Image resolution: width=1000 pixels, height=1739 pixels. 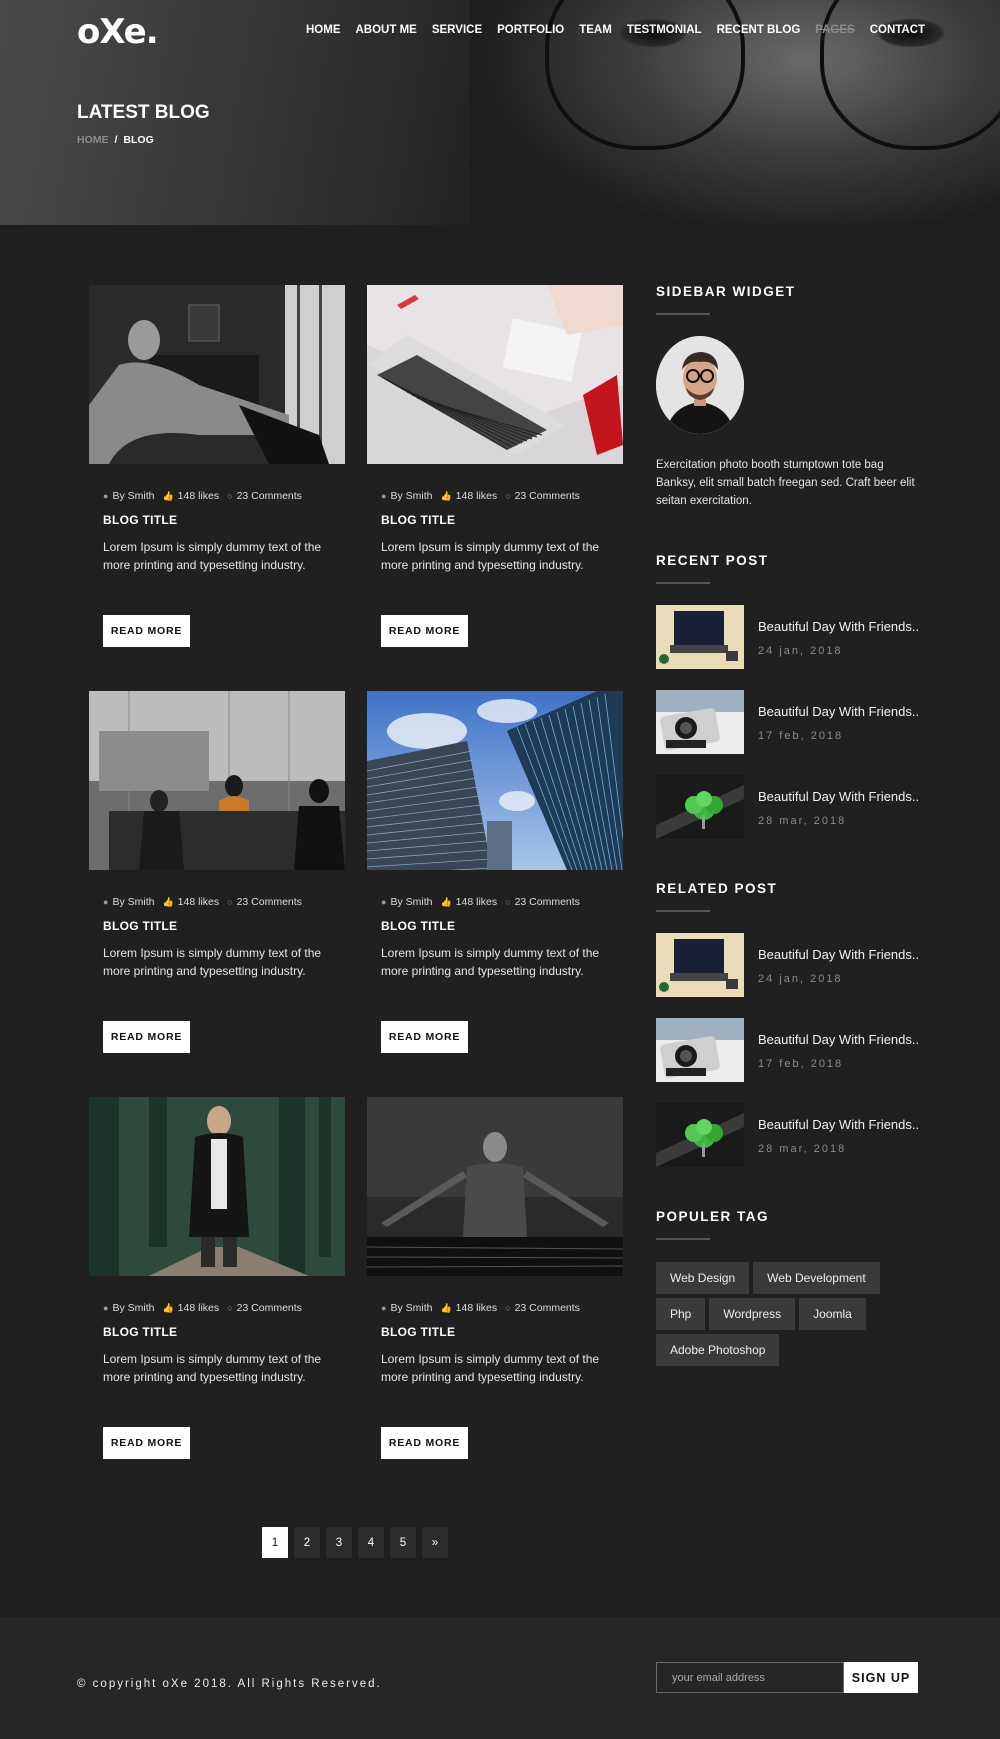 I want to click on logo: oXe., so click(x=118, y=32).